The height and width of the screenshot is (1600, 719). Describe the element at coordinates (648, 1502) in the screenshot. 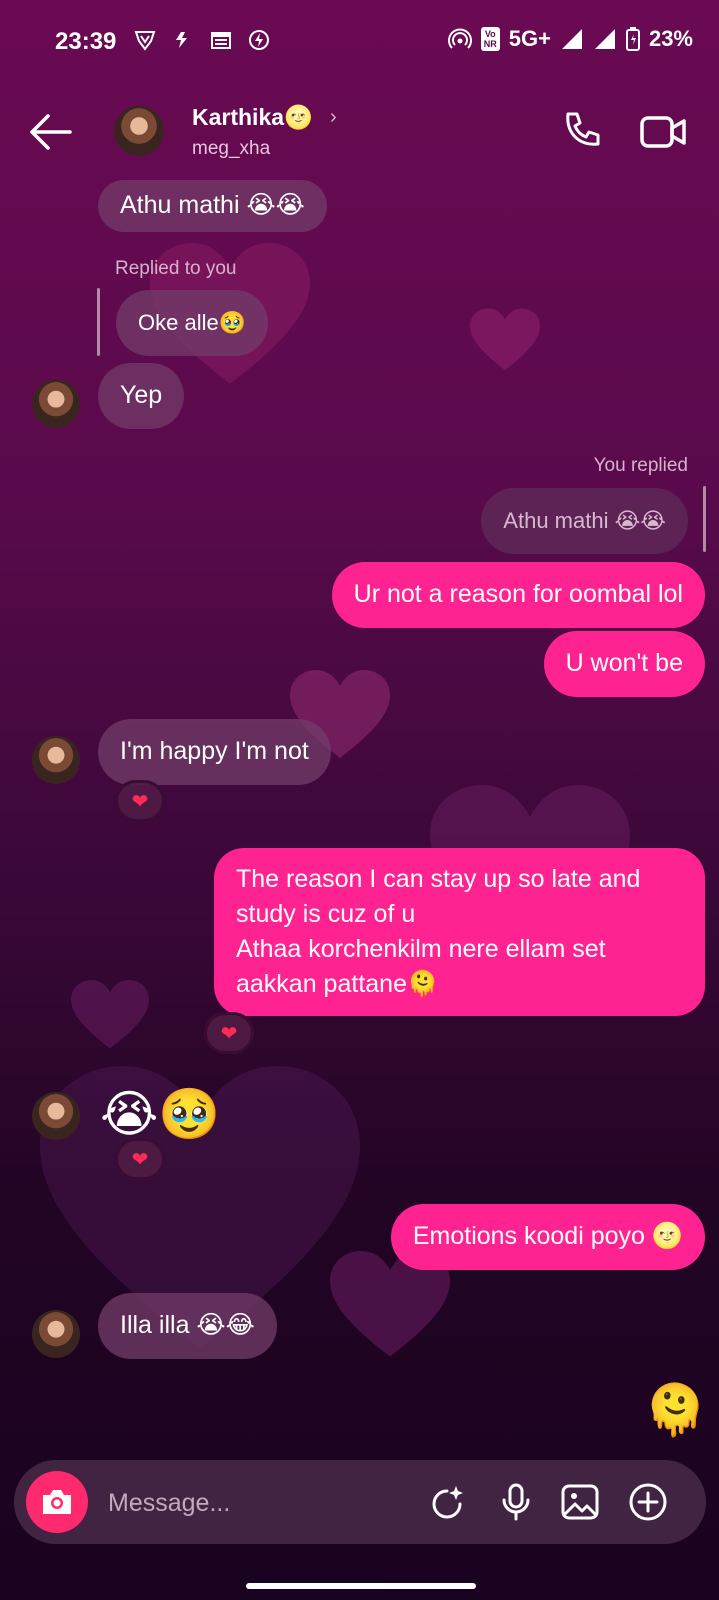

I see `plus-circle-icon` at that location.